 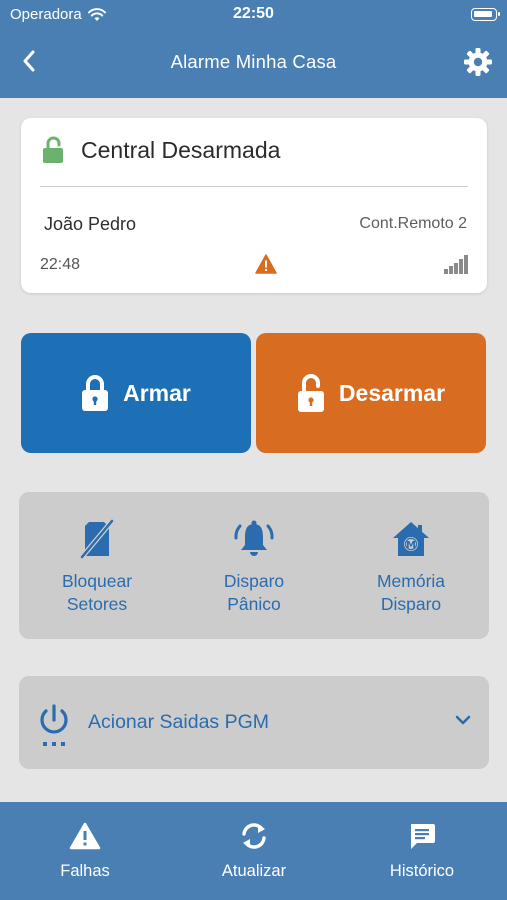 I want to click on tab-failures-label: Falhas, so click(x=85, y=871).